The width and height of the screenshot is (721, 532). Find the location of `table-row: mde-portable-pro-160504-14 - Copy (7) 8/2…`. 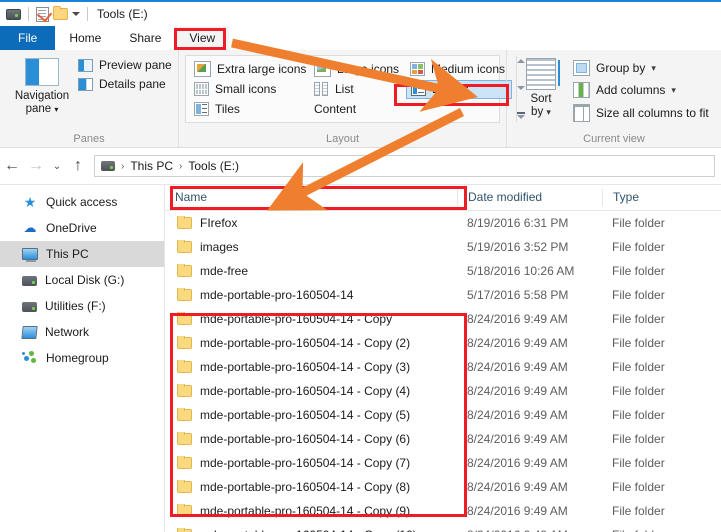

table-row: mde-portable-pro-160504-14 - Copy (7) 8/2… is located at coordinates (443, 463).